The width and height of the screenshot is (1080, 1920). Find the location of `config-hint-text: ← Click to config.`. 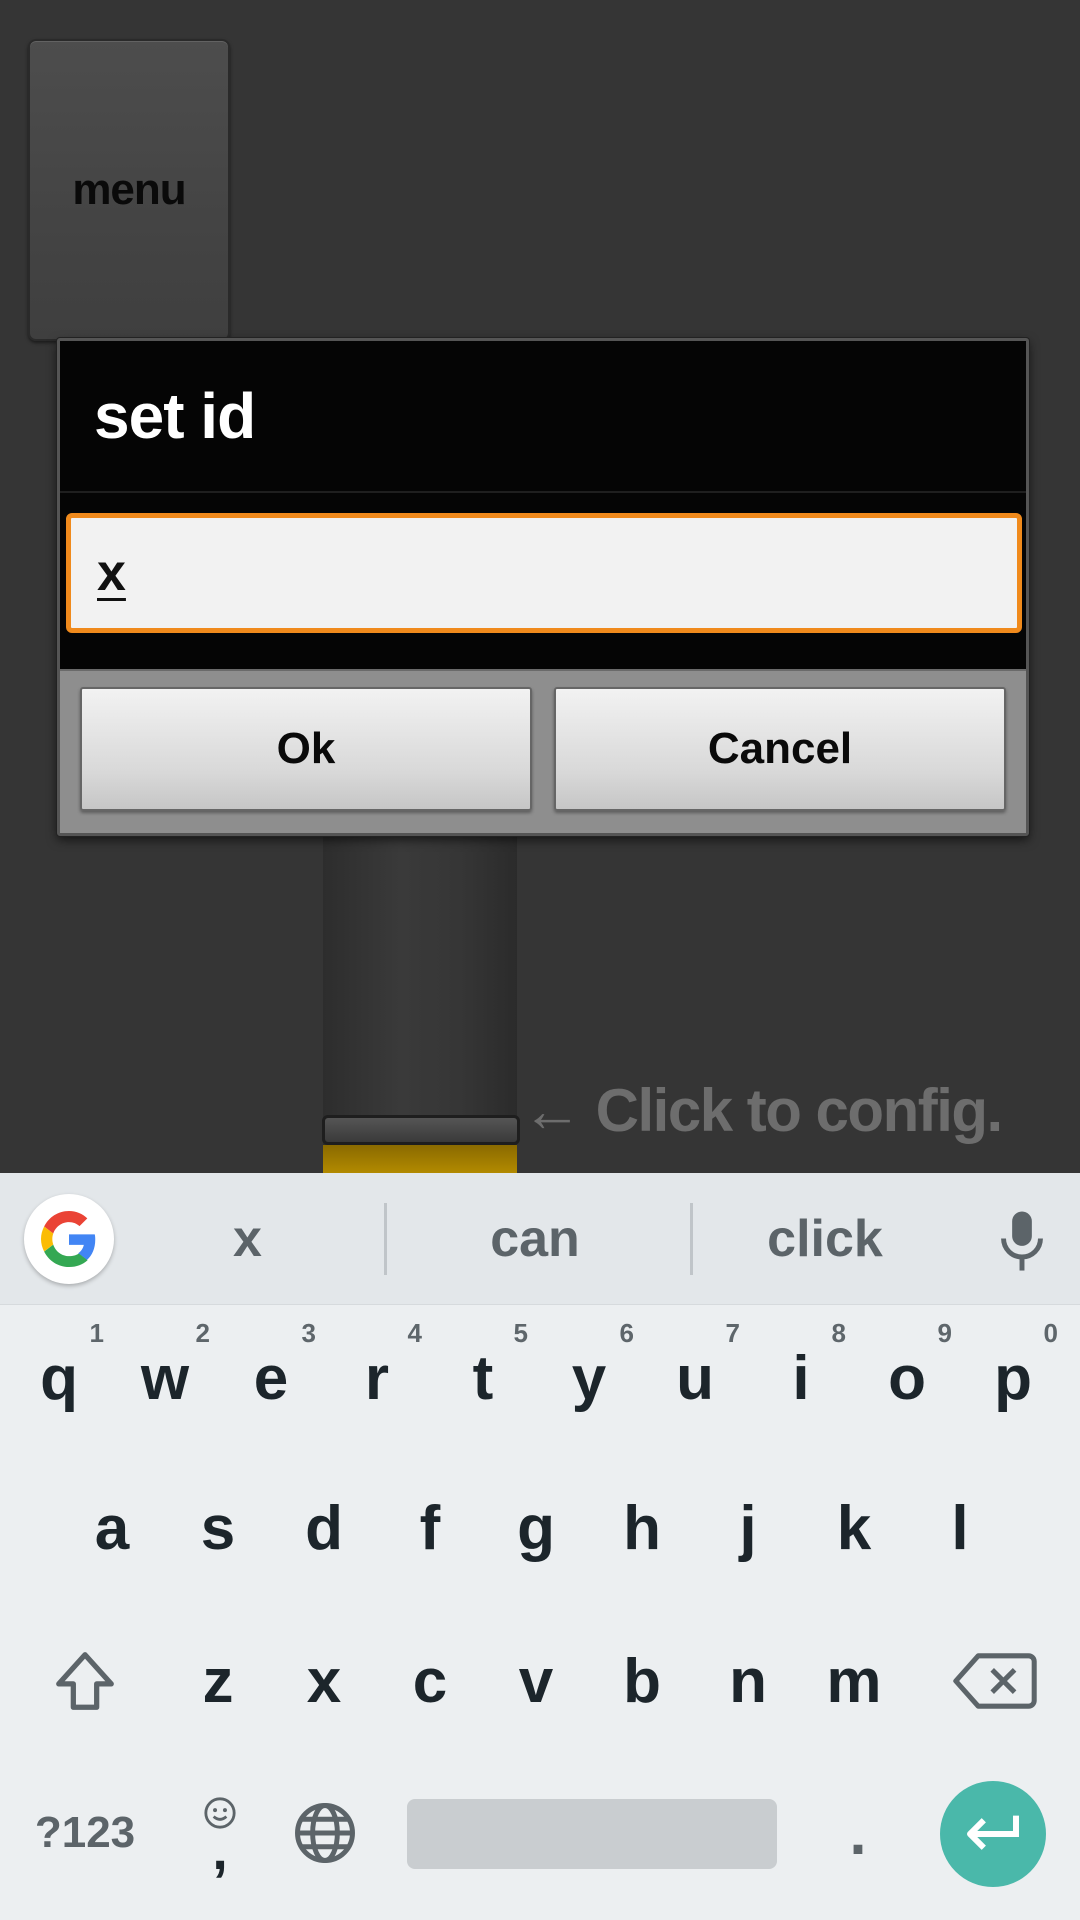

config-hint-text: ← Click to config. is located at coordinates (762, 1110).